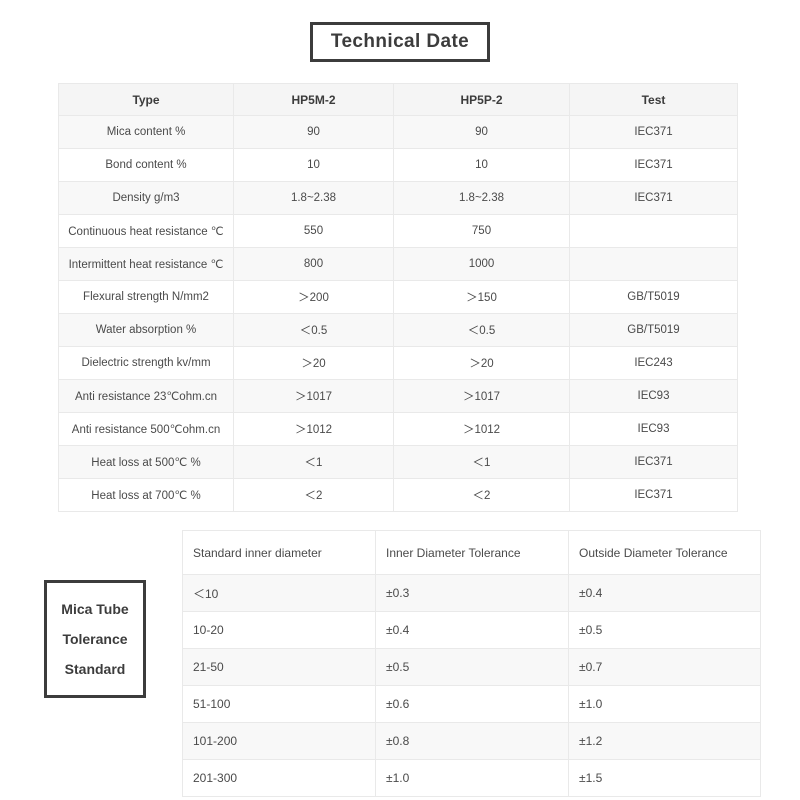  I want to click on table-row: Intermittent heat resistance ℃ 800 1000, so click(398, 264).